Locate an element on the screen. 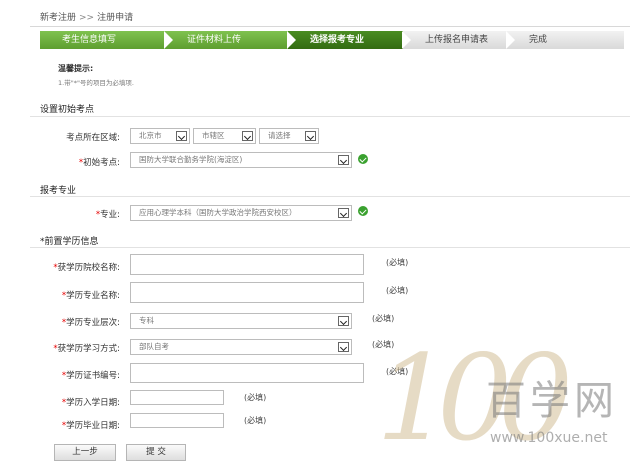 Image resolution: width=635 pixels, height=462 pixels. level-value: 专科 is located at coordinates (146, 320).